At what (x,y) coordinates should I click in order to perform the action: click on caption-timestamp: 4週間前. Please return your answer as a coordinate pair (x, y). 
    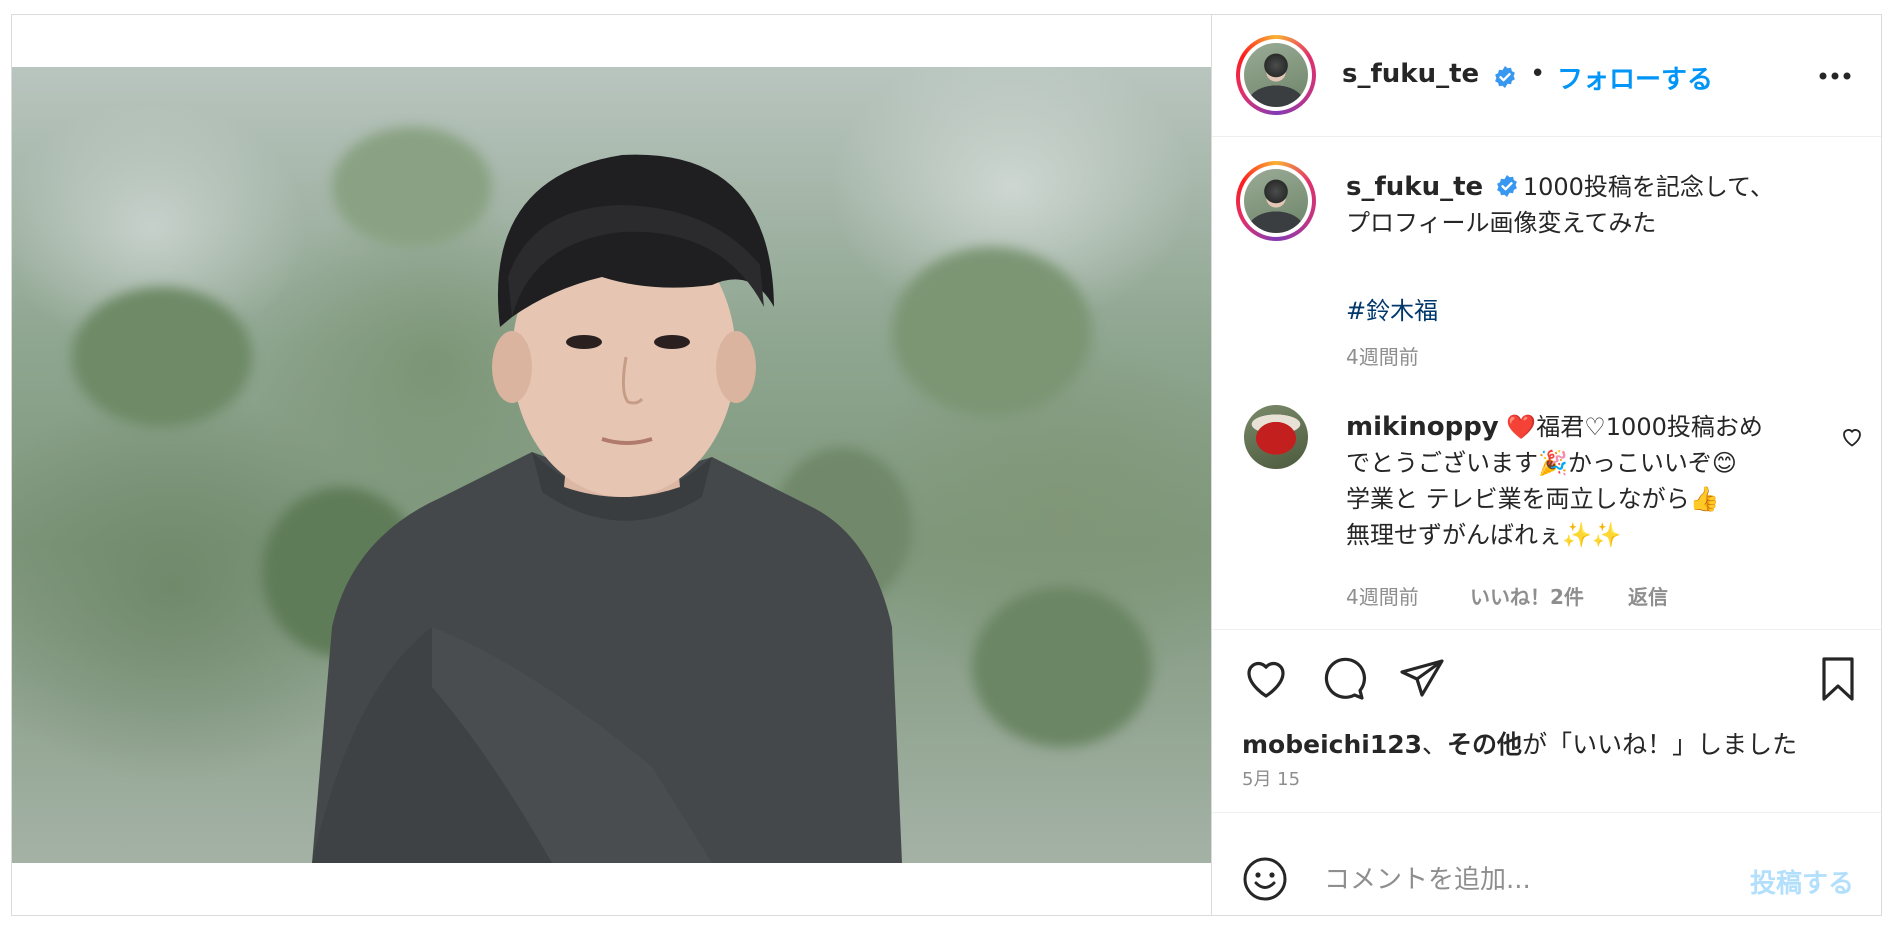
    Looking at the image, I should click on (1382, 355).